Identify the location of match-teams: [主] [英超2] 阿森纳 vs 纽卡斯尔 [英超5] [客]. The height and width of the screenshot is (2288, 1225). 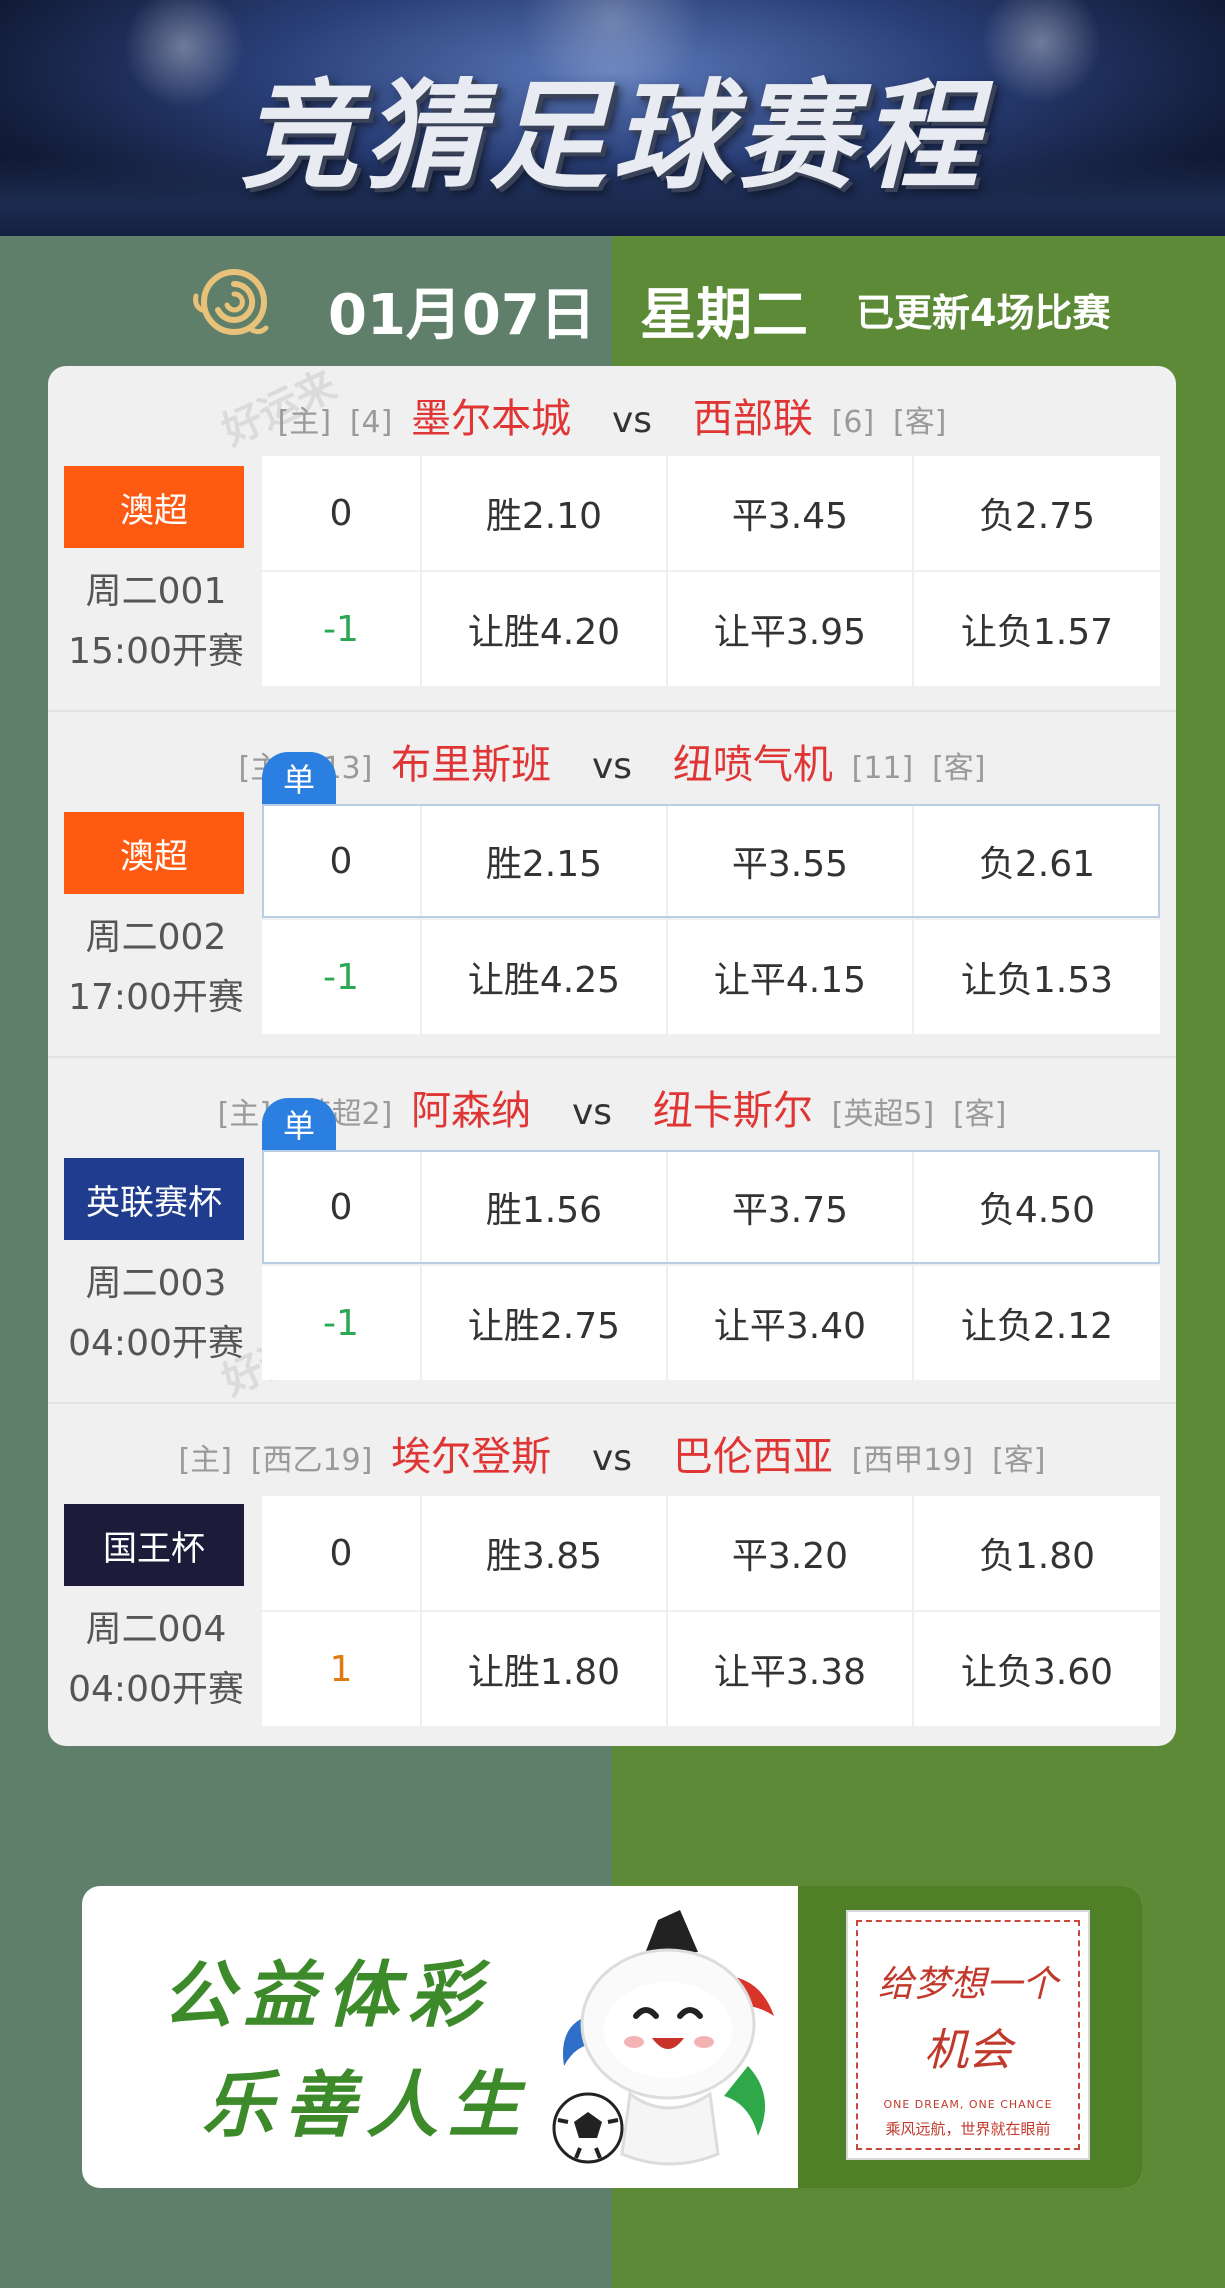
(612, 1106).